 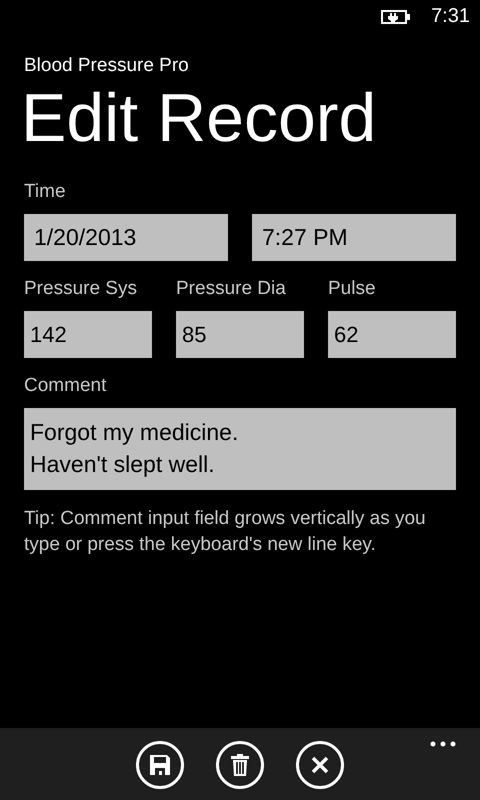 I want to click on more-icon, so click(x=443, y=744).